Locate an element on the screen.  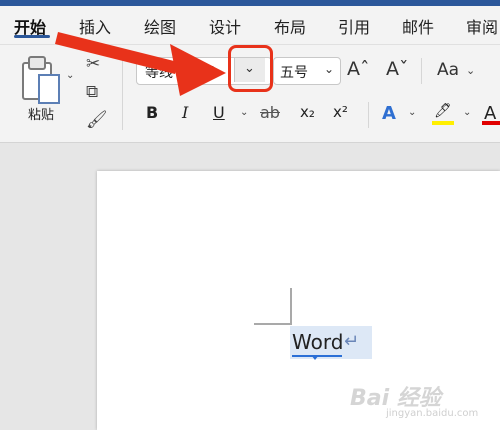
text-effects-button: A is located at coordinates (389, 113).